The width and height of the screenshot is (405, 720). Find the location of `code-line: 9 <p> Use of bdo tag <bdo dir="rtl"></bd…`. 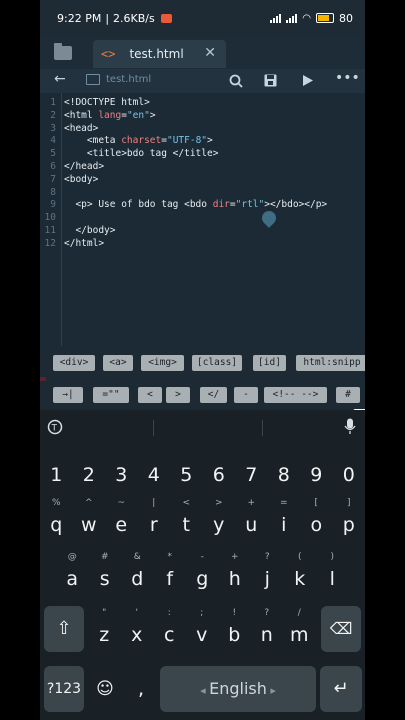

code-line: 9 <p> Use of bdo tag <bdo dir="rtl"></bd… is located at coordinates (202, 204).